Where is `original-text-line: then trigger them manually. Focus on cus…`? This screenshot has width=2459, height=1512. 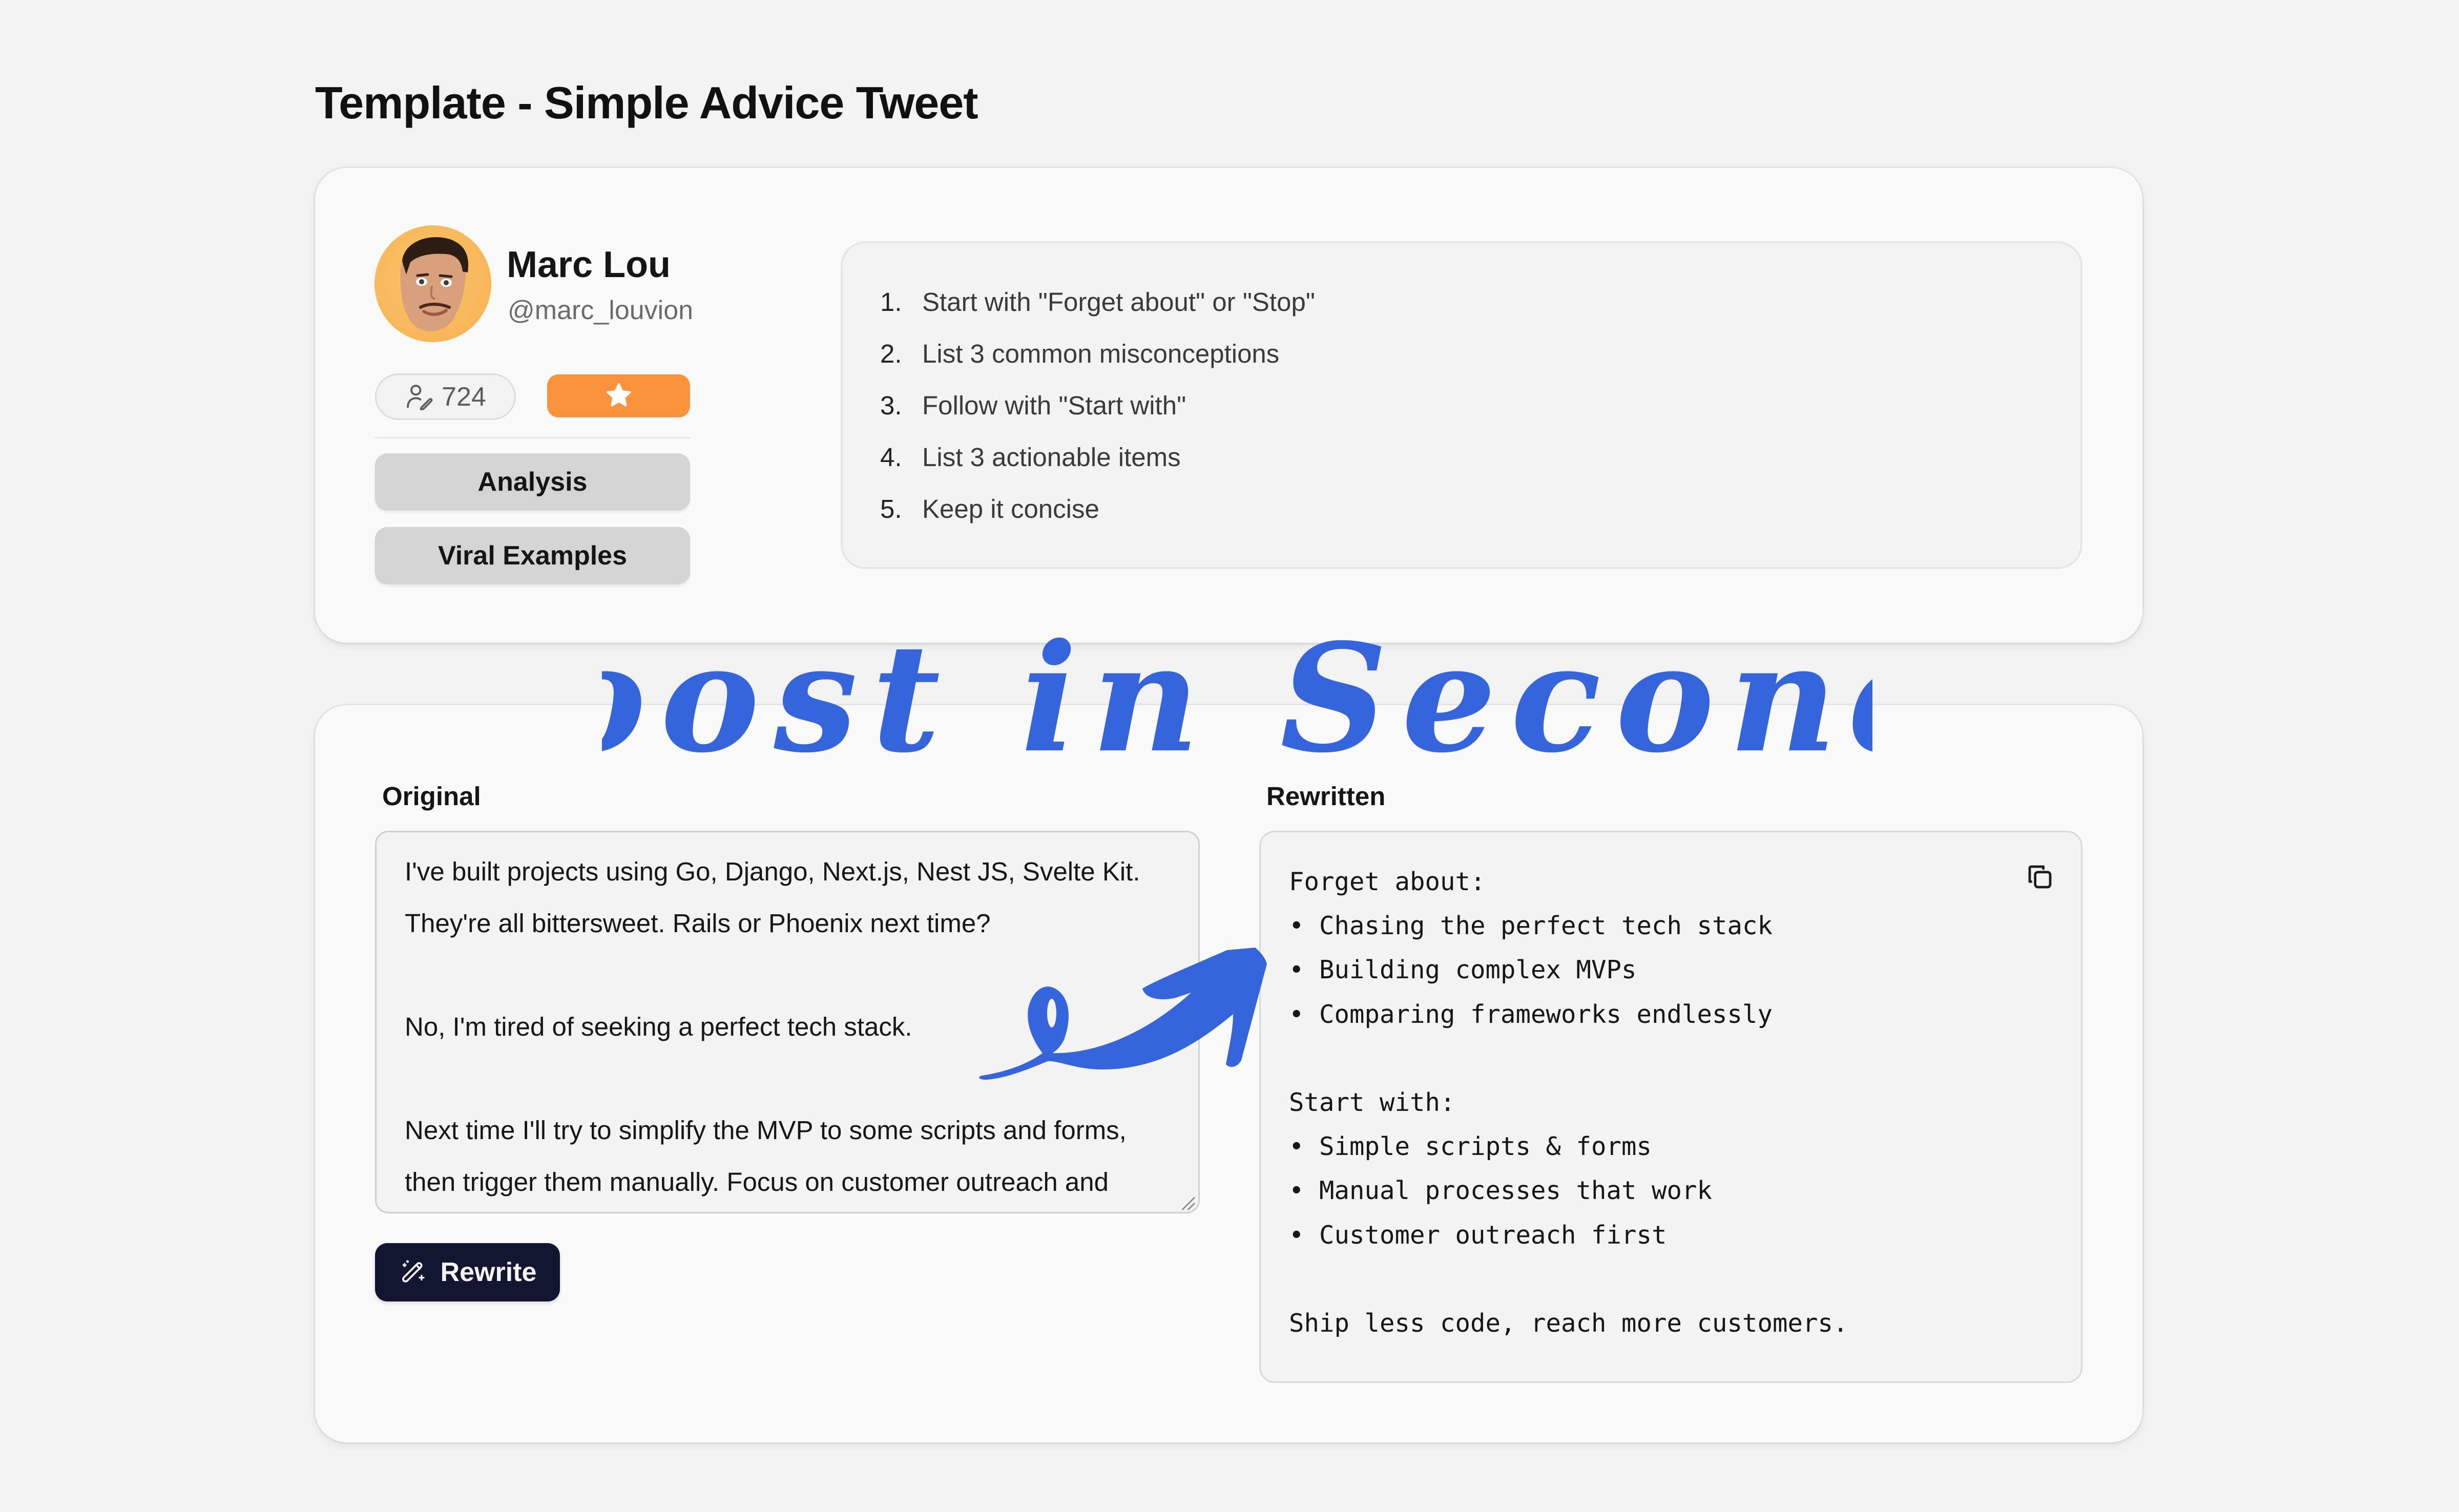 original-text-line: then trigger them manually. Focus on cus… is located at coordinates (757, 1181).